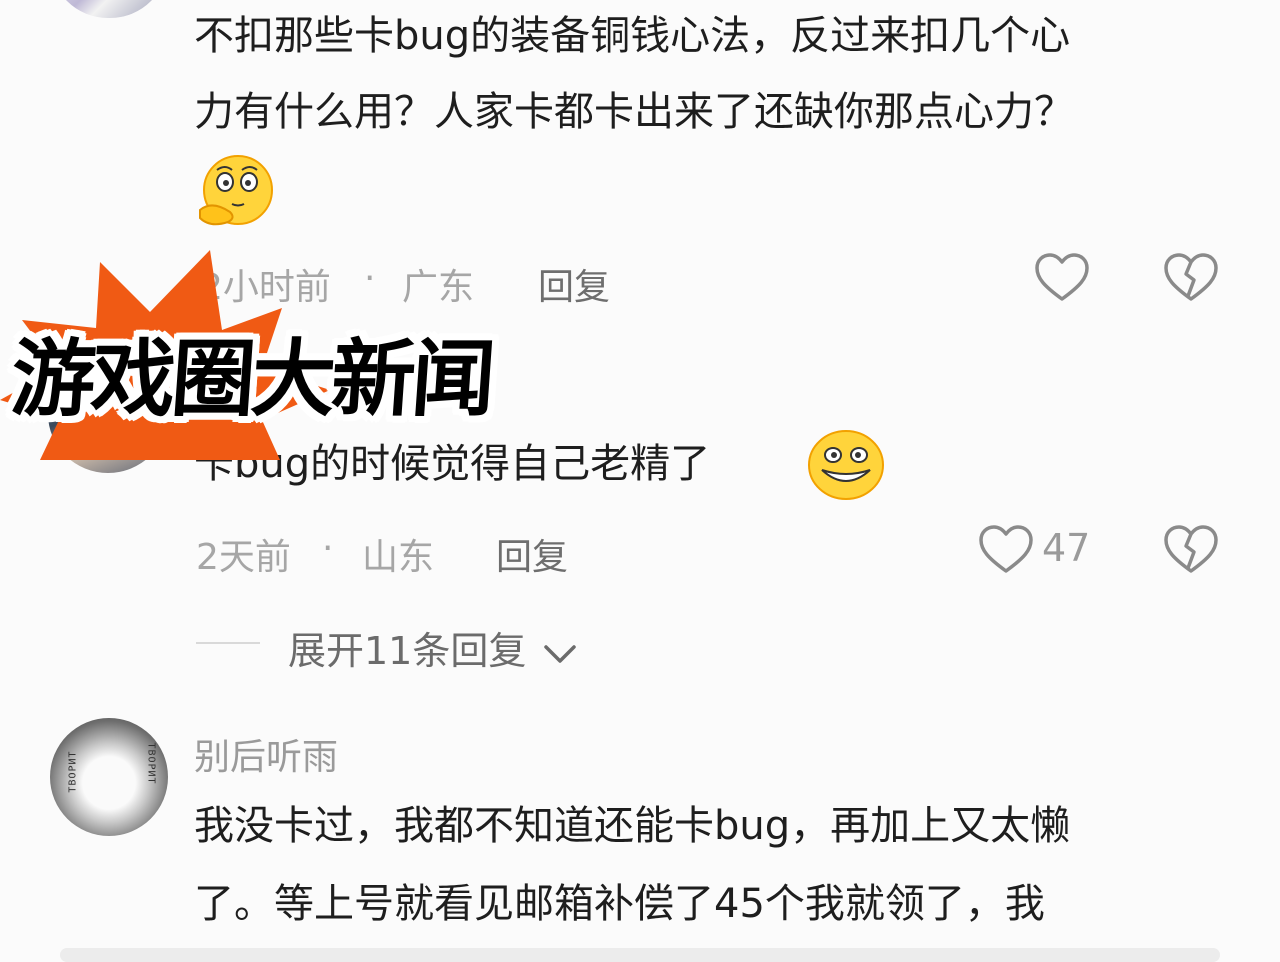 The image size is (1280, 962). What do you see at coordinates (1066, 548) in the screenshot?
I see `like-count: 47` at bounding box center [1066, 548].